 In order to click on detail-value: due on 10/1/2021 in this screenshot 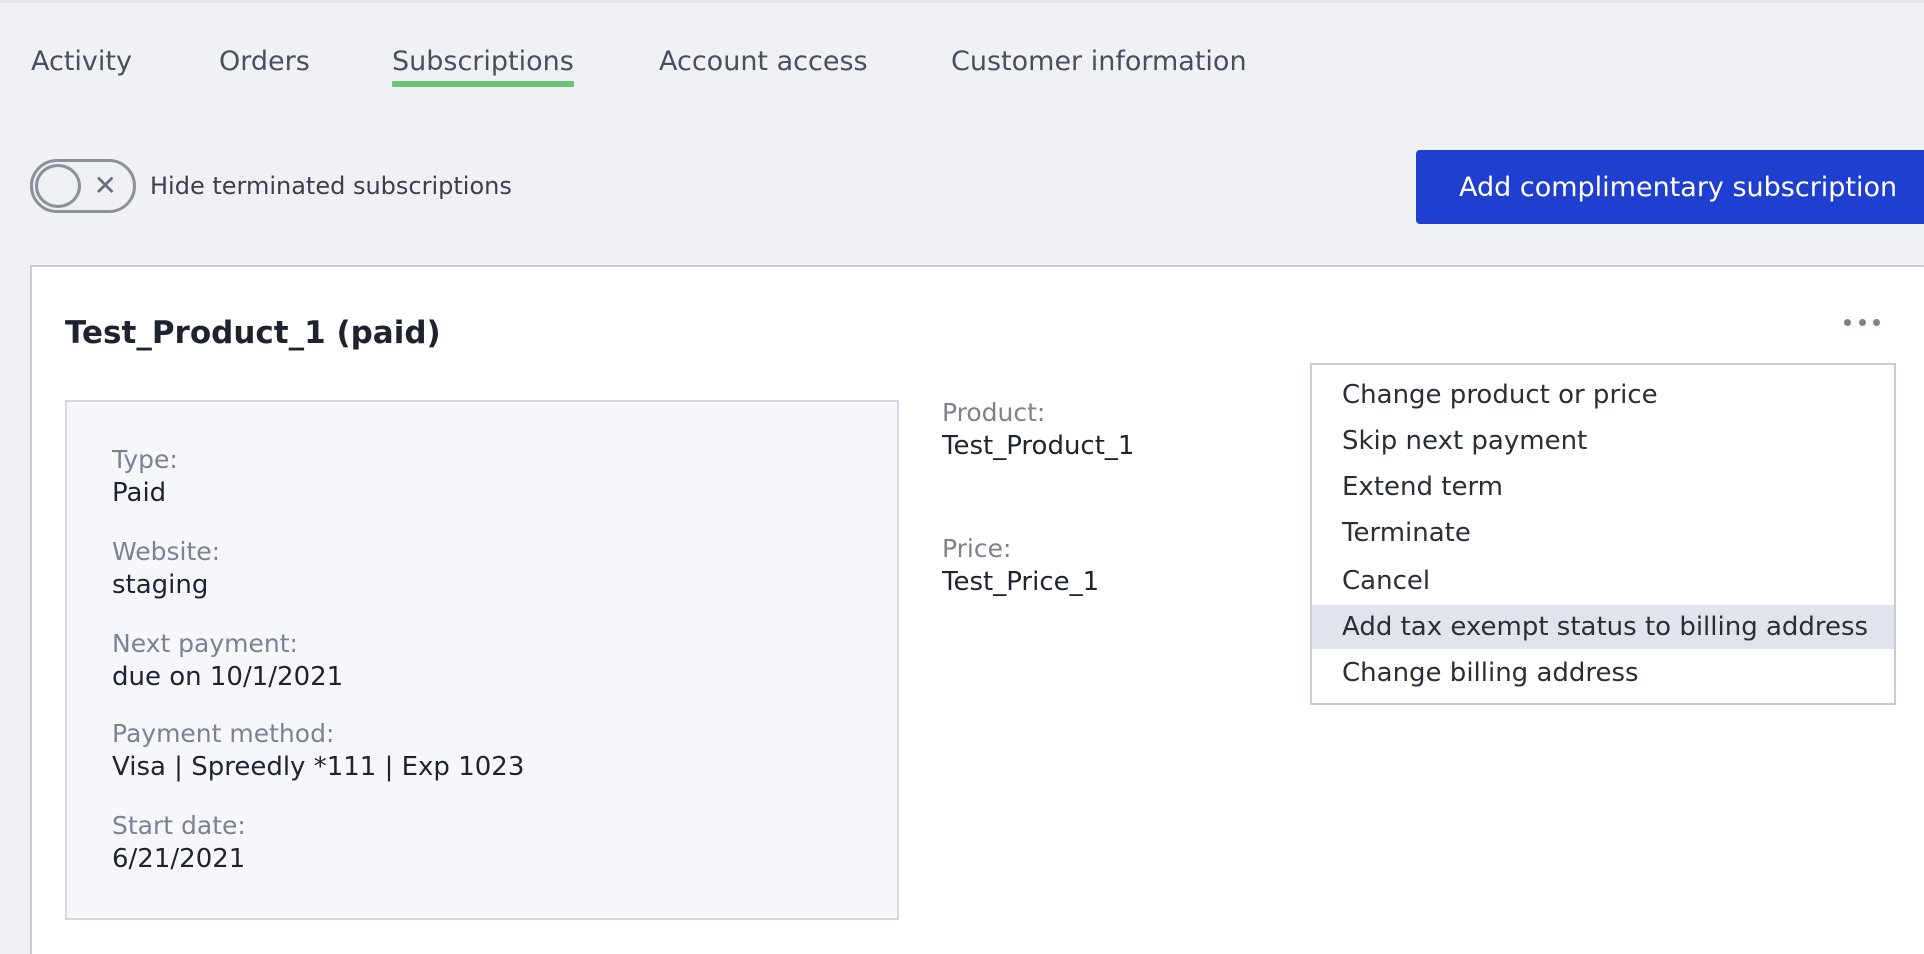, I will do `click(228, 677)`.